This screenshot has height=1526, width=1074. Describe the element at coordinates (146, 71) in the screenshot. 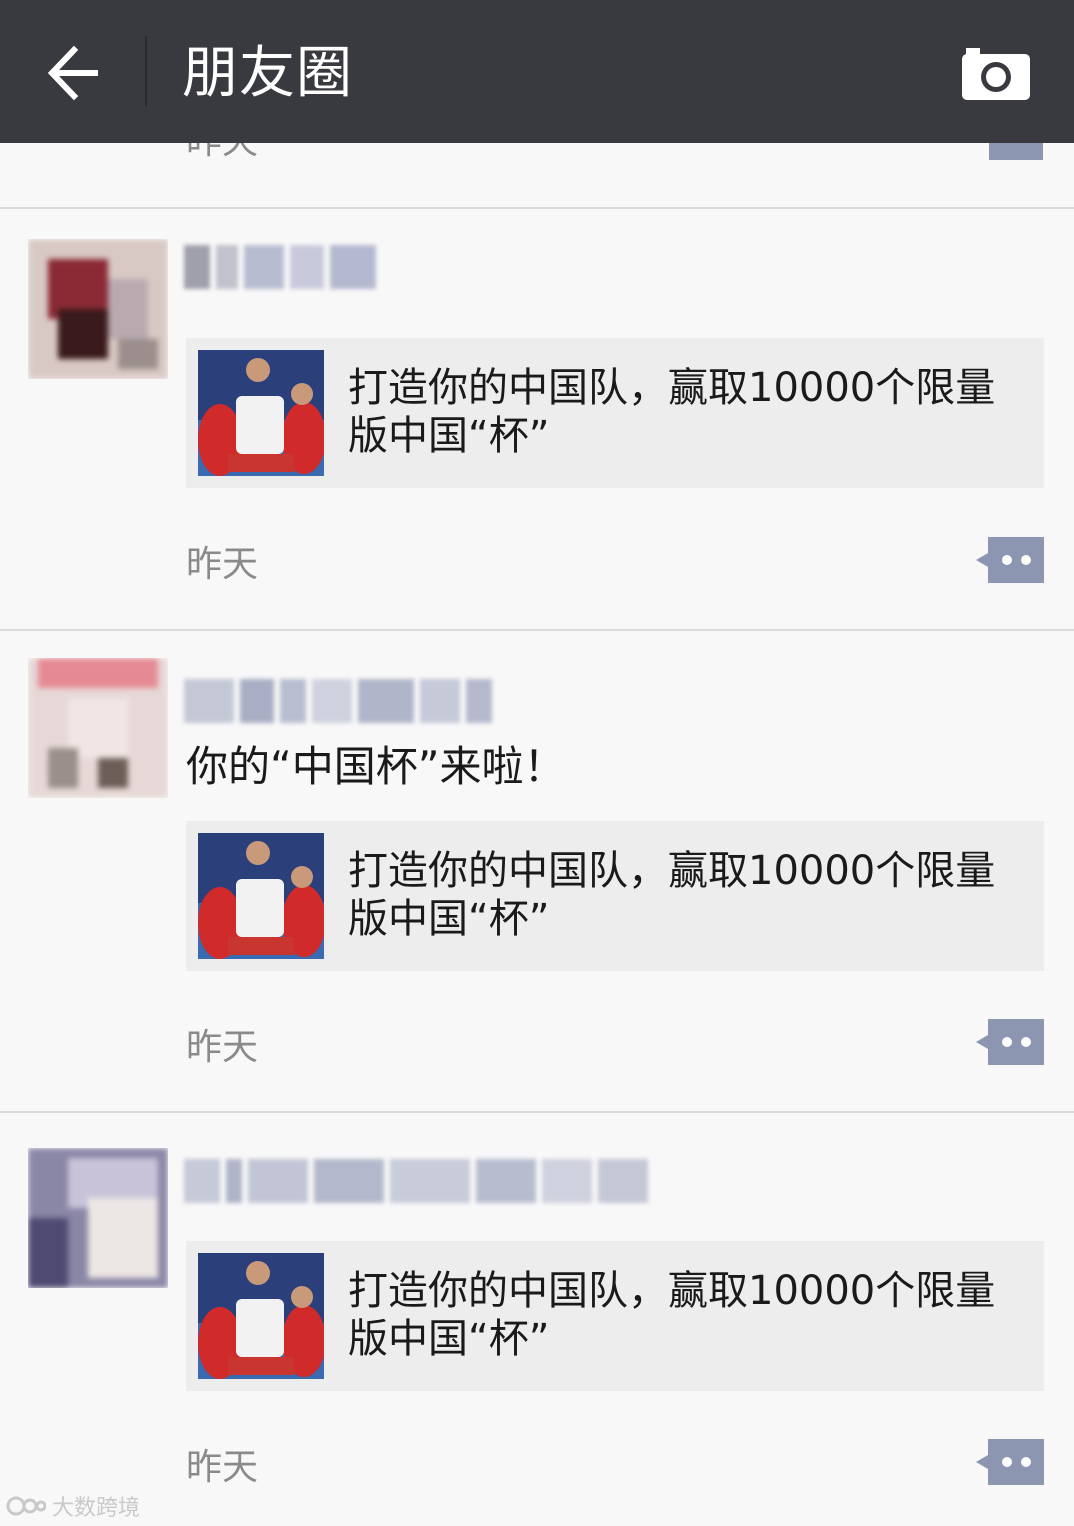

I see `header-divider` at that location.